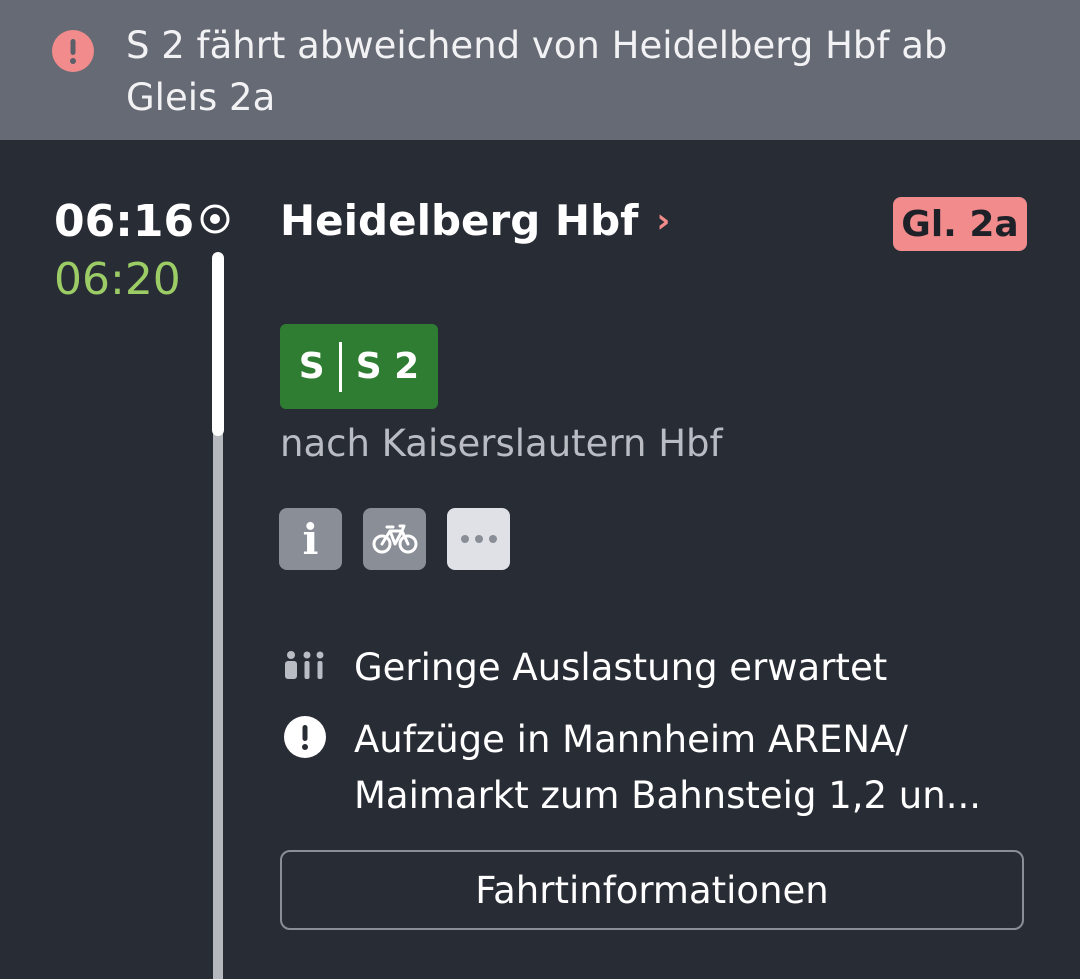  What do you see at coordinates (960, 224) in the screenshot?
I see `platform-badge: Gl. 2a` at bounding box center [960, 224].